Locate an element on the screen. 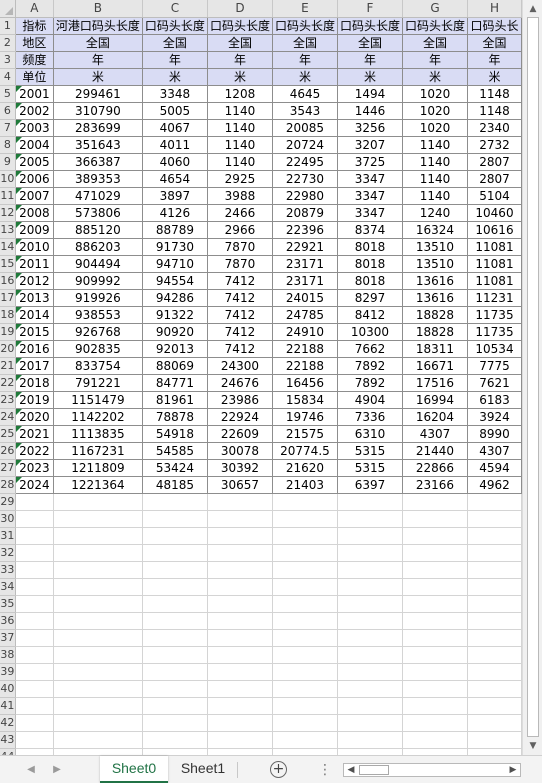 The width and height of the screenshot is (542, 783). data-cell: 1221364 is located at coordinates (98, 485).